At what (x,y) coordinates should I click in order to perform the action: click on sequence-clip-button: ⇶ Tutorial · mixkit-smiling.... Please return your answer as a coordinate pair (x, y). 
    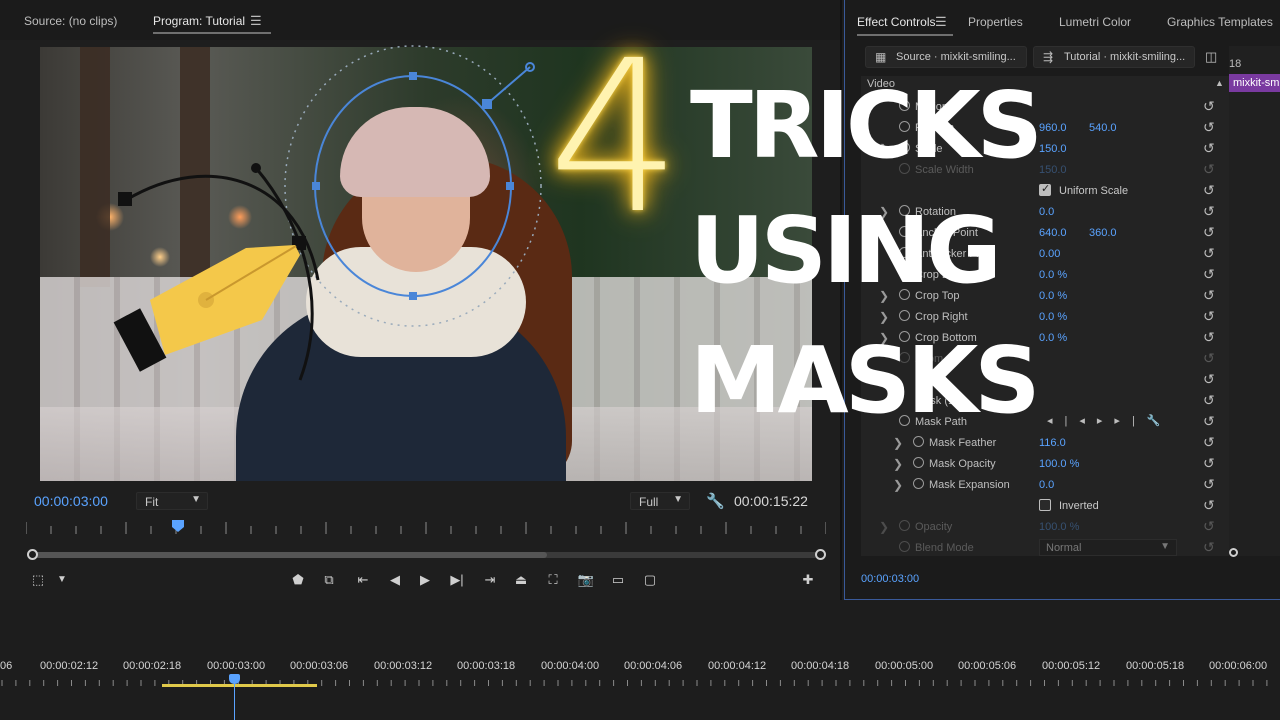
    Looking at the image, I should click on (1114, 57).